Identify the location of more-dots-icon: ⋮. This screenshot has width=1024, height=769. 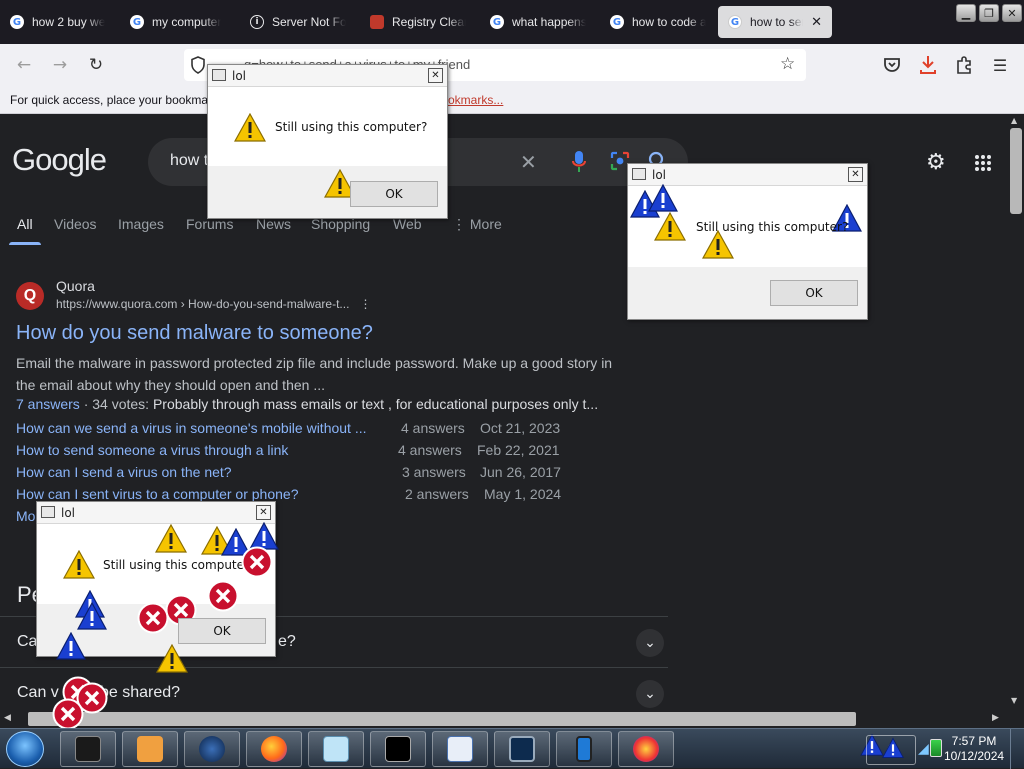
(461, 224).